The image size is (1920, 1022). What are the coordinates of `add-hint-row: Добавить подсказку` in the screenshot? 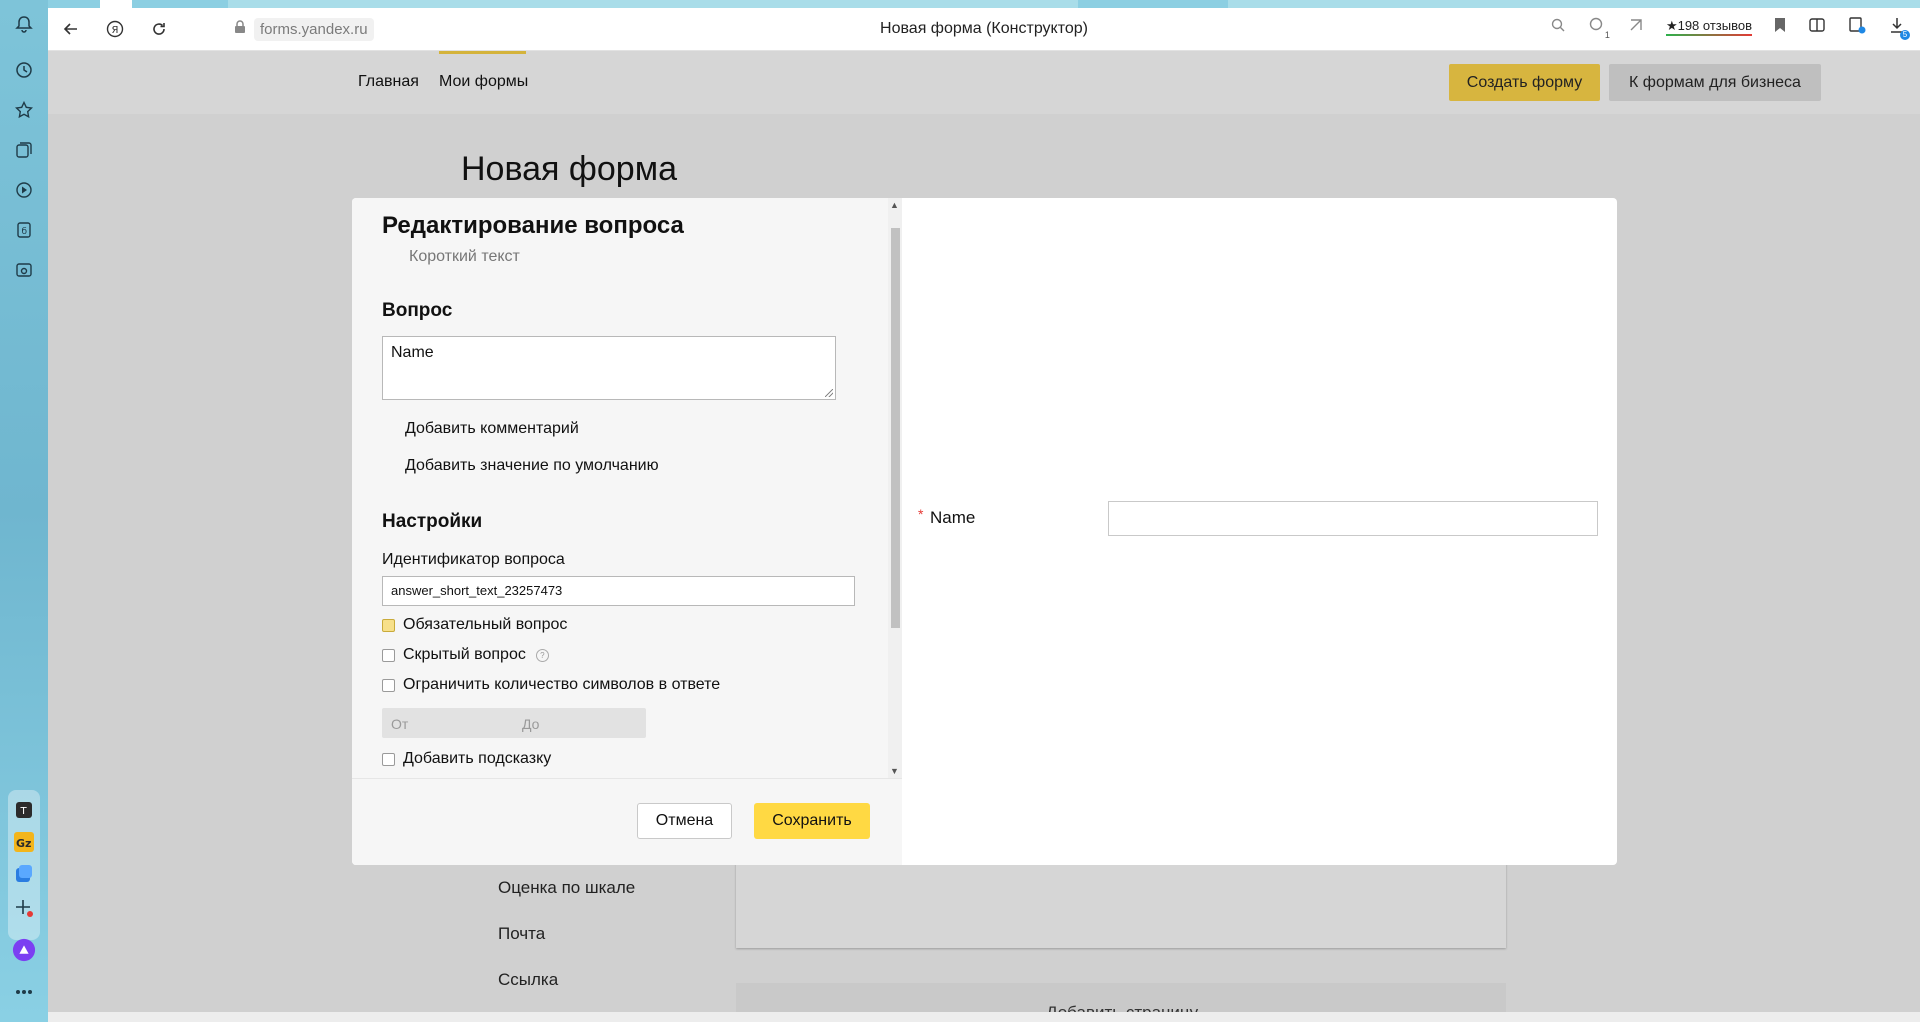 It's located at (466, 759).